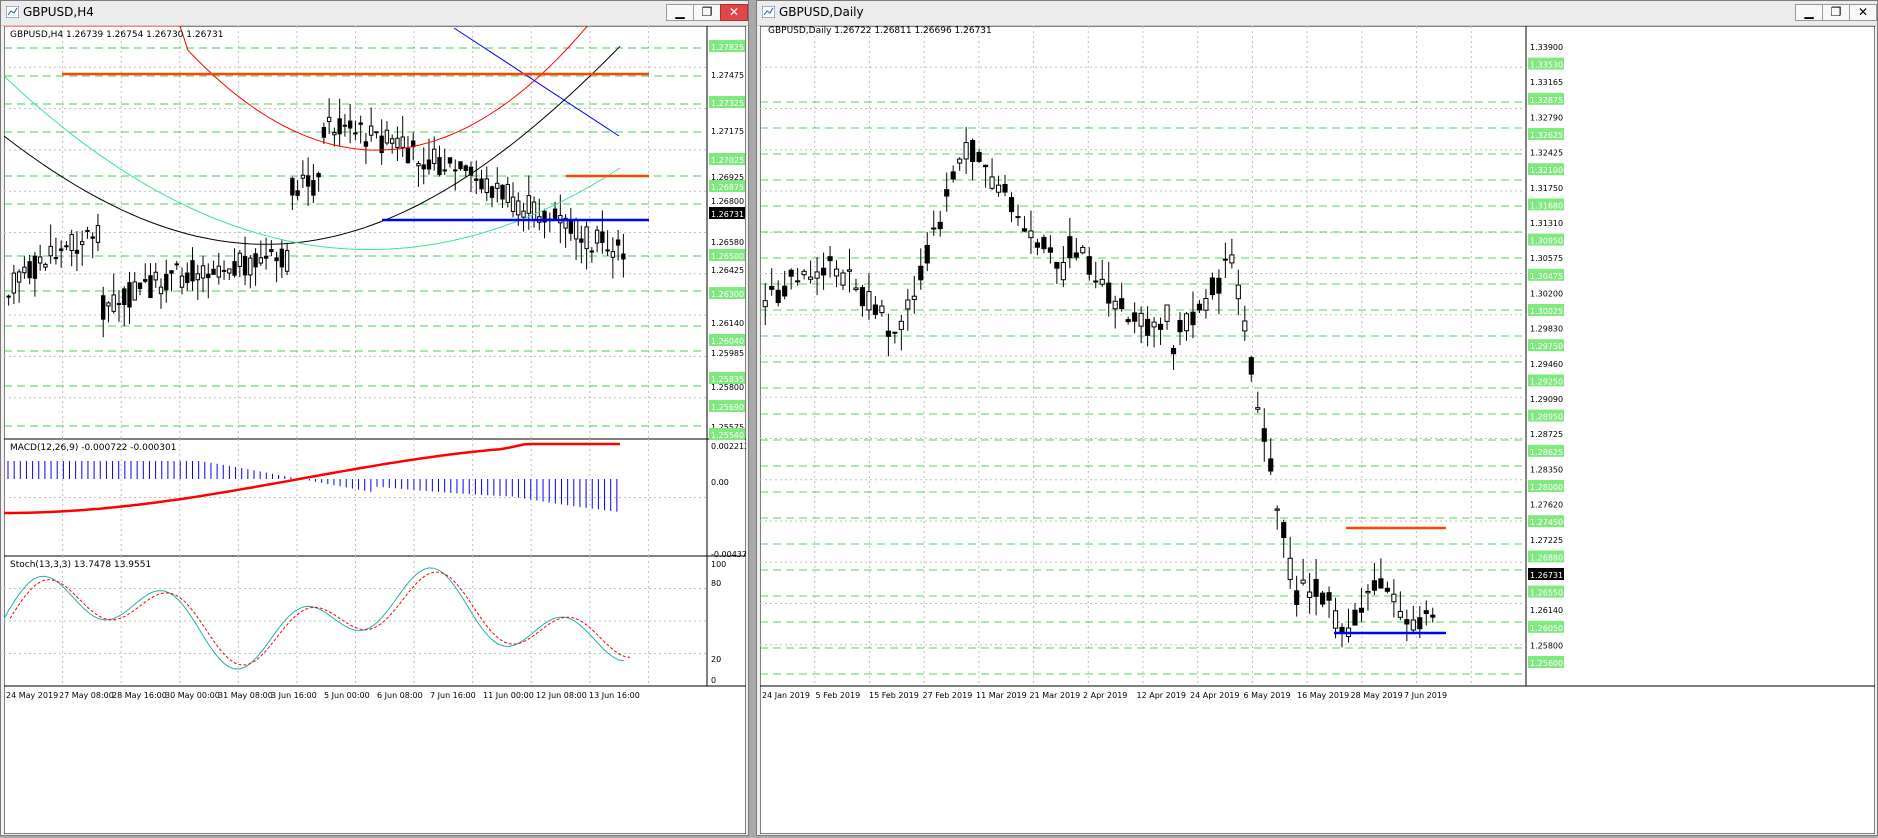 The width and height of the screenshot is (1878, 838). I want to click on time-axis-label: 16 May 2019, so click(1323, 695).